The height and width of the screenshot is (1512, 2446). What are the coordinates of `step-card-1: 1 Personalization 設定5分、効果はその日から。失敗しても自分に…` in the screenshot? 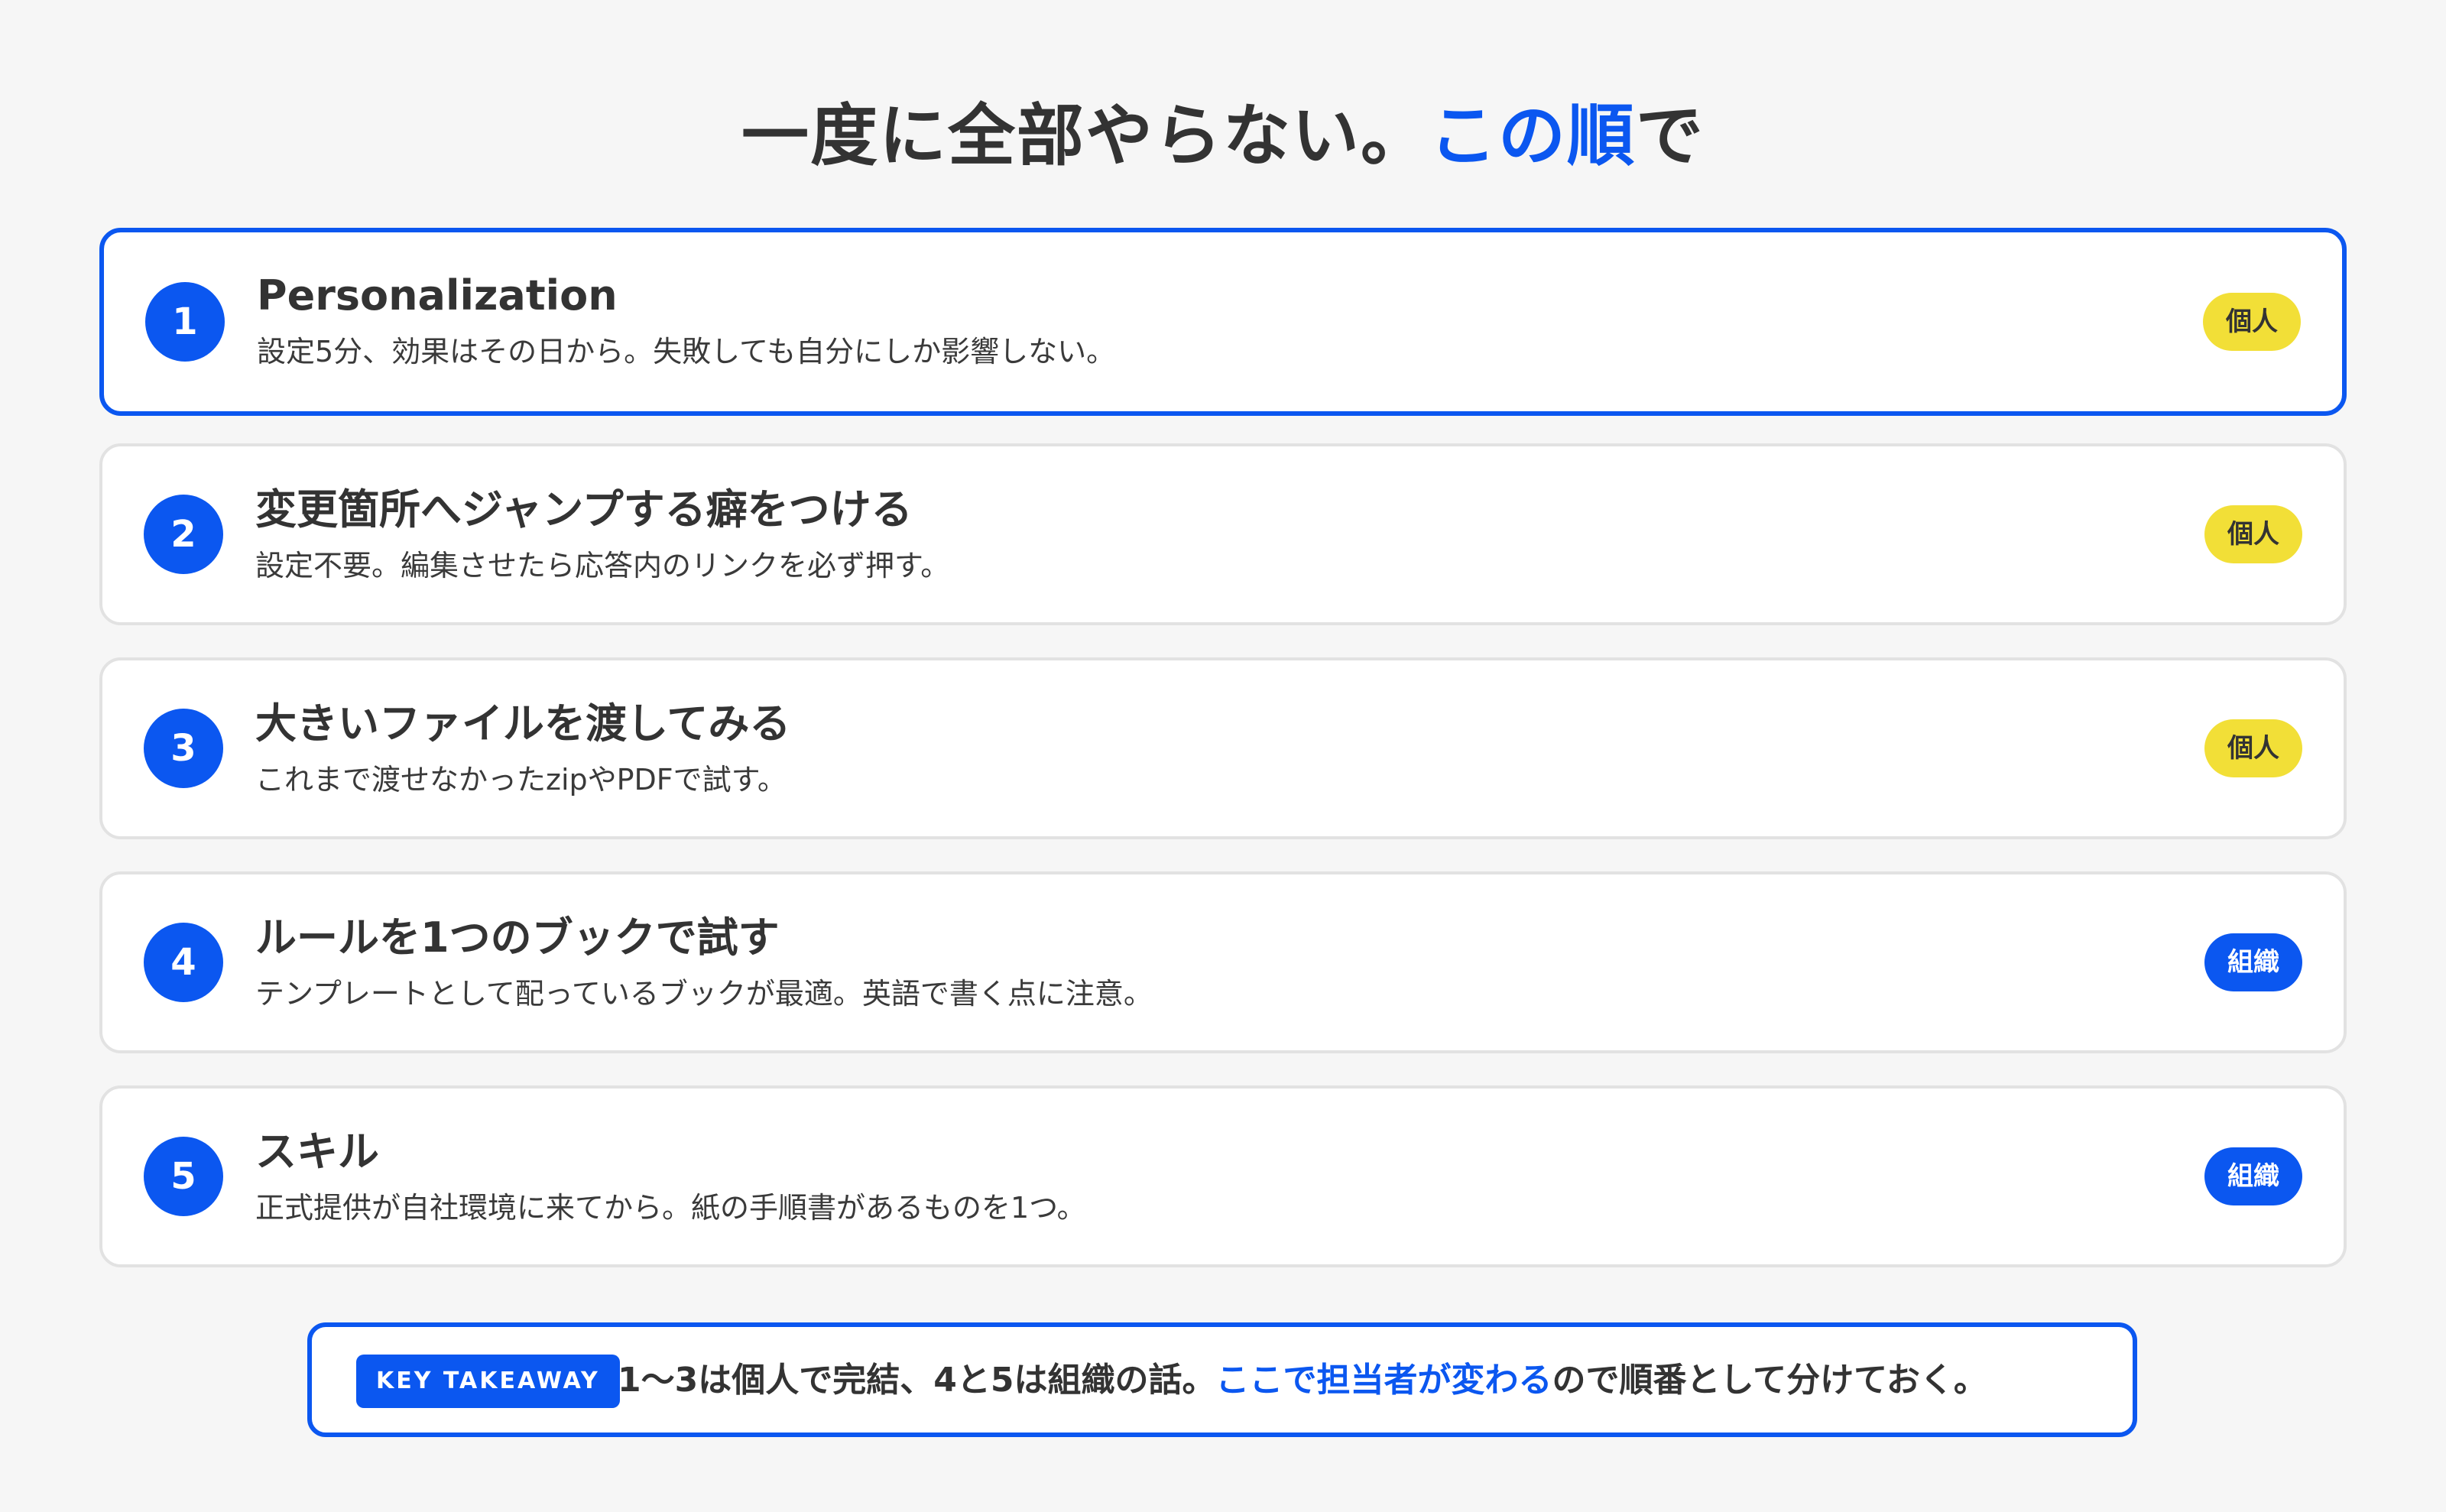 It's located at (1223, 322).